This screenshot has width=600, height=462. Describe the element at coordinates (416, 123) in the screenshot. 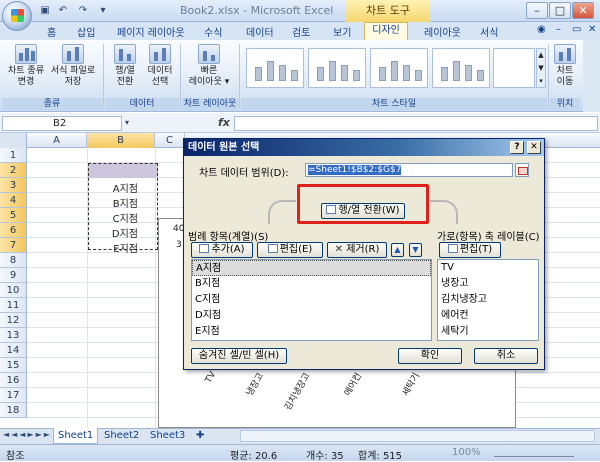

I see `formula-input` at that location.